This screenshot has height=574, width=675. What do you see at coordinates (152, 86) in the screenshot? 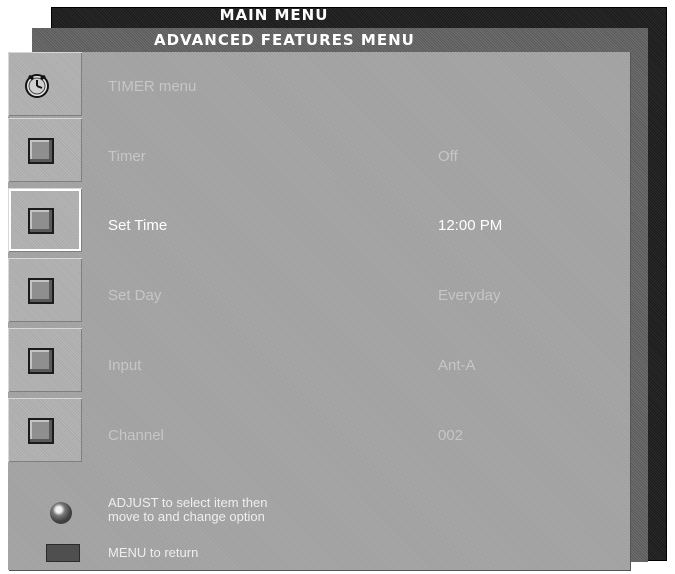
I see `timer-menu-title: TIMER menu` at bounding box center [152, 86].